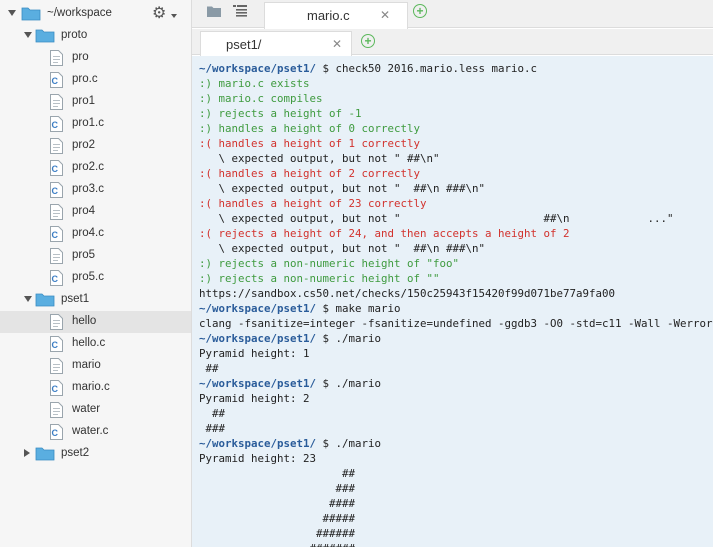 This screenshot has width=713, height=547. I want to click on tree-item-label: pro4.c, so click(88, 233).